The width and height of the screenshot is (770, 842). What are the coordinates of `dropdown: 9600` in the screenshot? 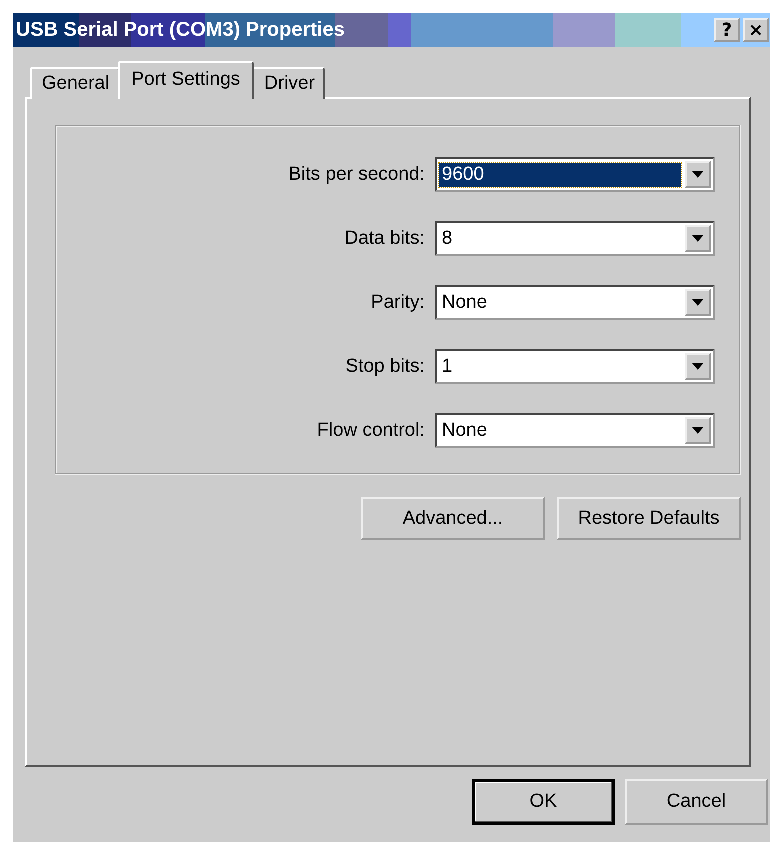 It's located at (575, 174).